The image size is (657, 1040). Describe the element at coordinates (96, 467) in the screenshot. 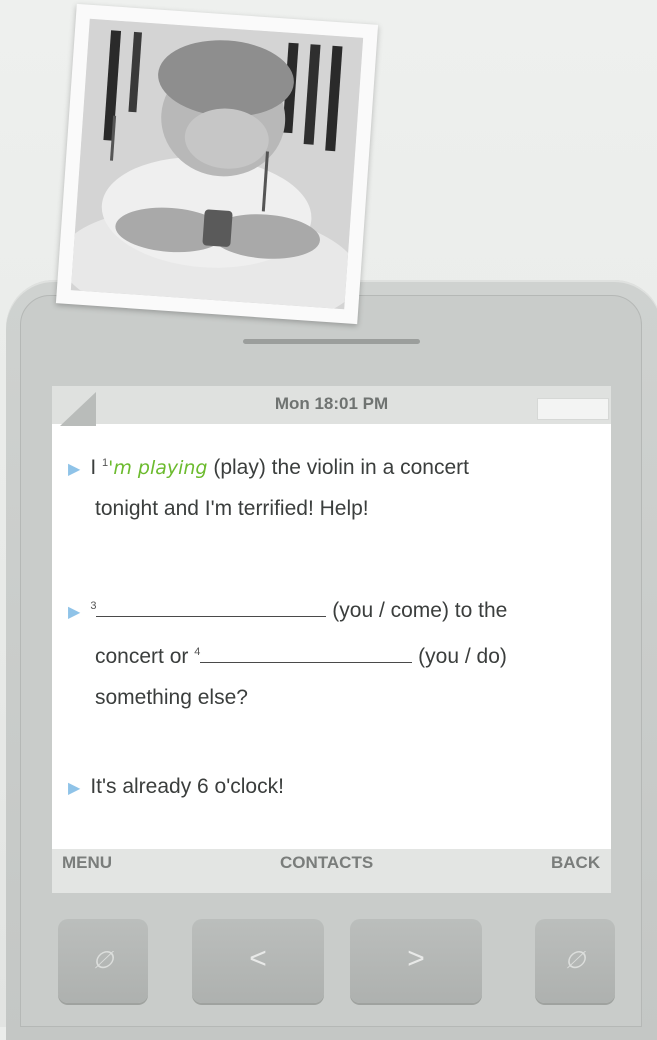

I see `message-1-prefix: I` at that location.